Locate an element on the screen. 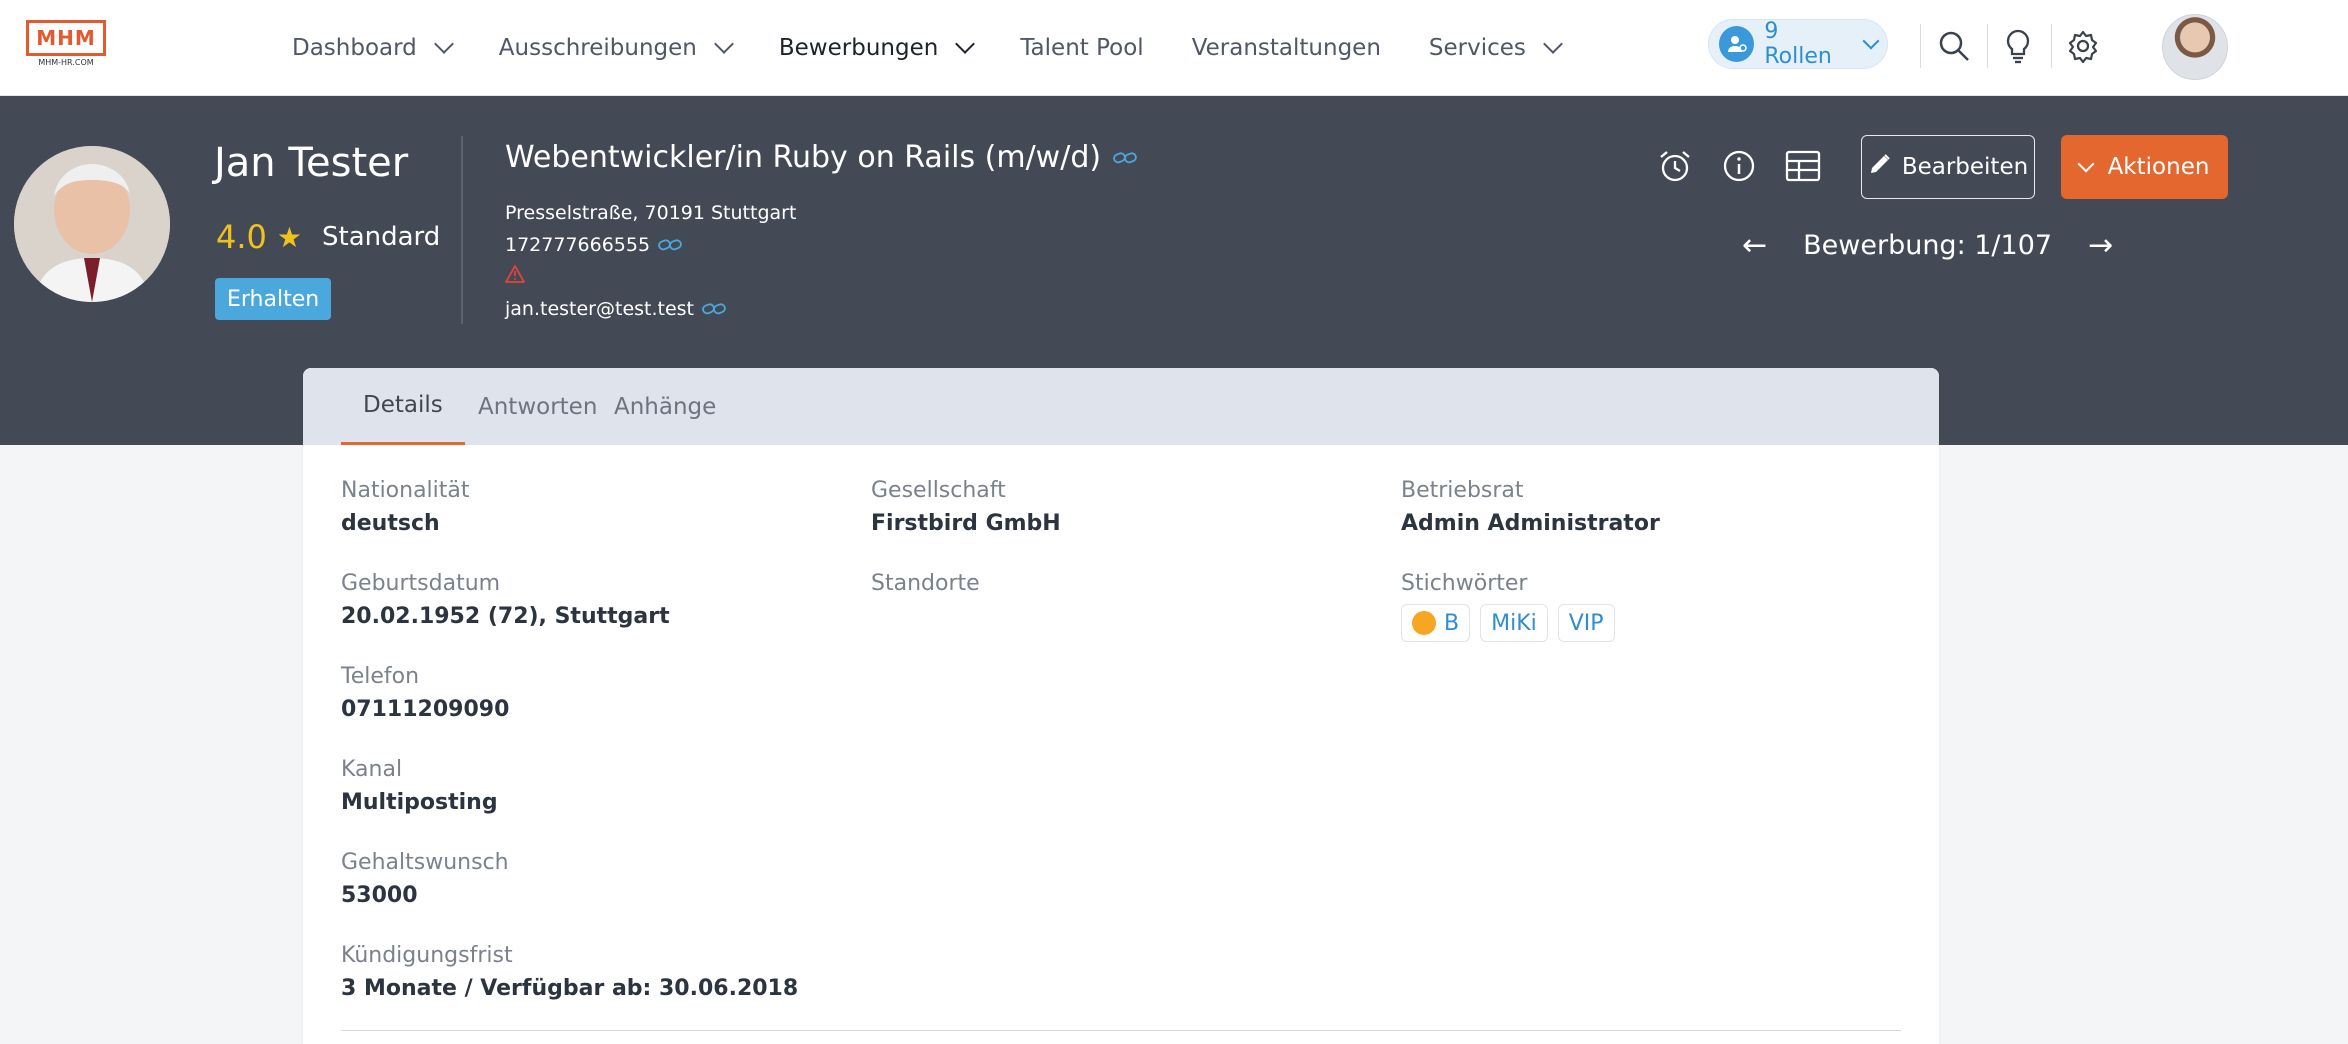 The height and width of the screenshot is (1044, 2348). nav-label: Bewerbungen is located at coordinates (858, 48).